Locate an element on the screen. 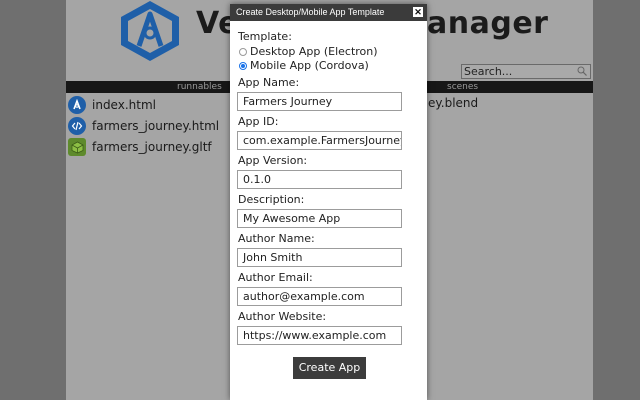 This screenshot has height=400, width=640. radio-button-unchecked is located at coordinates (243, 51).